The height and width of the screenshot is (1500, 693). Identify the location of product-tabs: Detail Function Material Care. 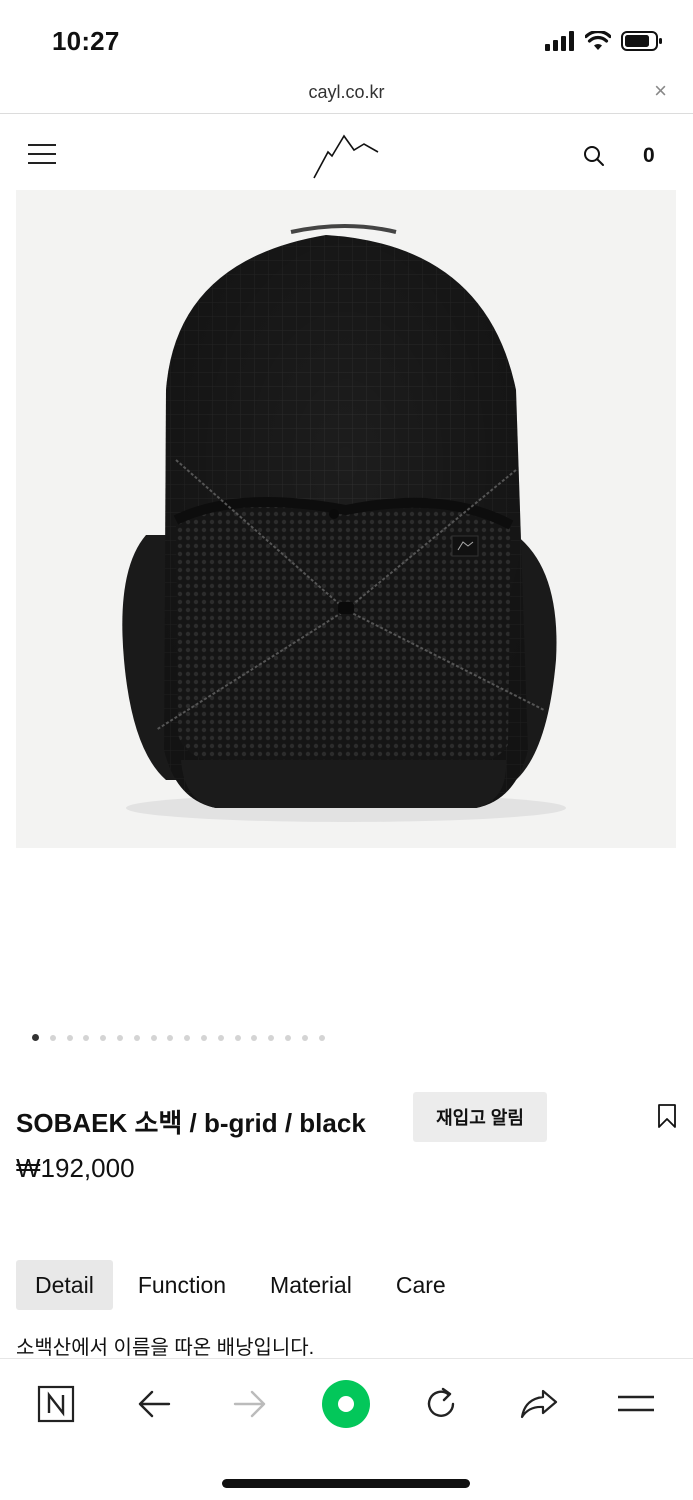
(243, 1285).